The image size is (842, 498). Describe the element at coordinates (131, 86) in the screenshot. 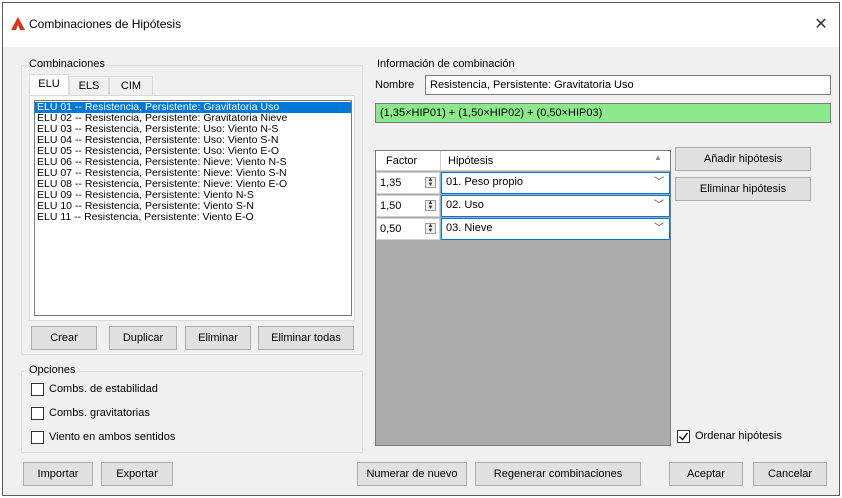

I see `tab-cim: CIM` at that location.